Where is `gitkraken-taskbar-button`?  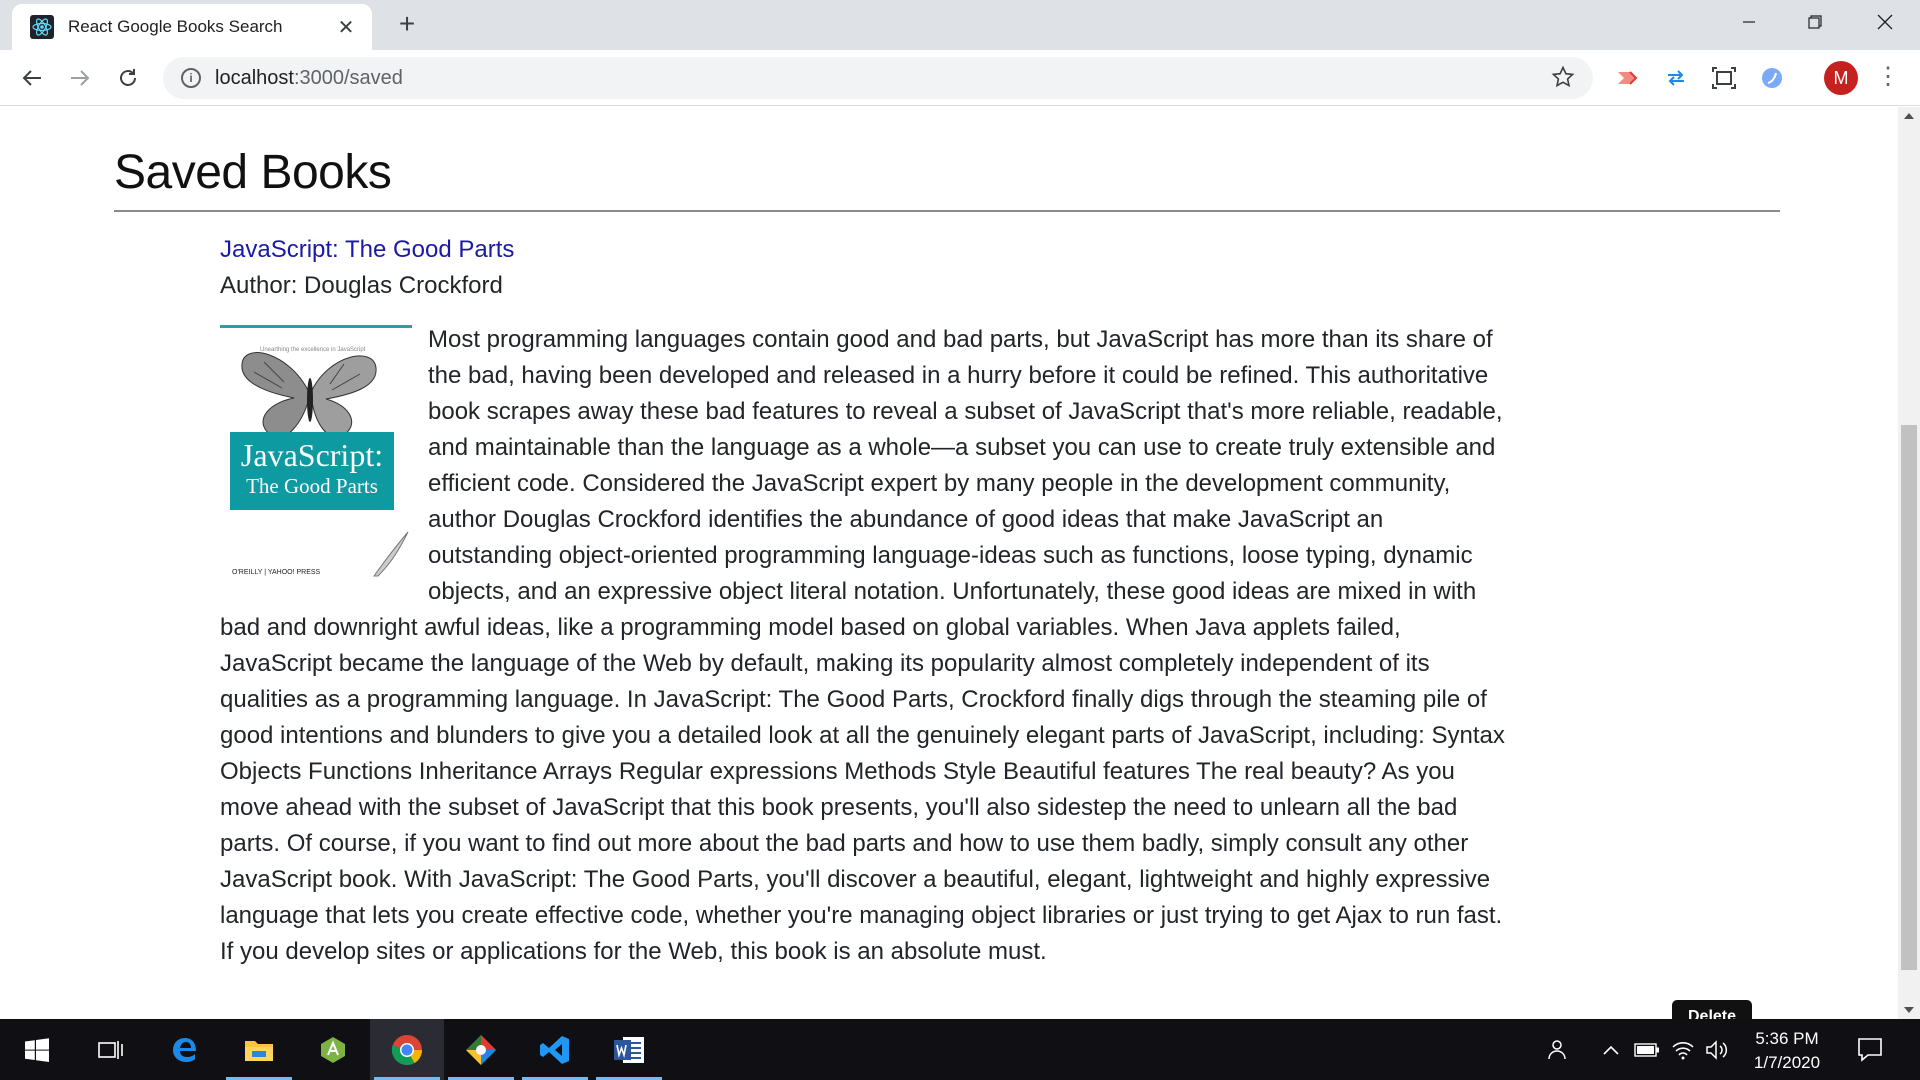 gitkraken-taskbar-button is located at coordinates (481, 1049).